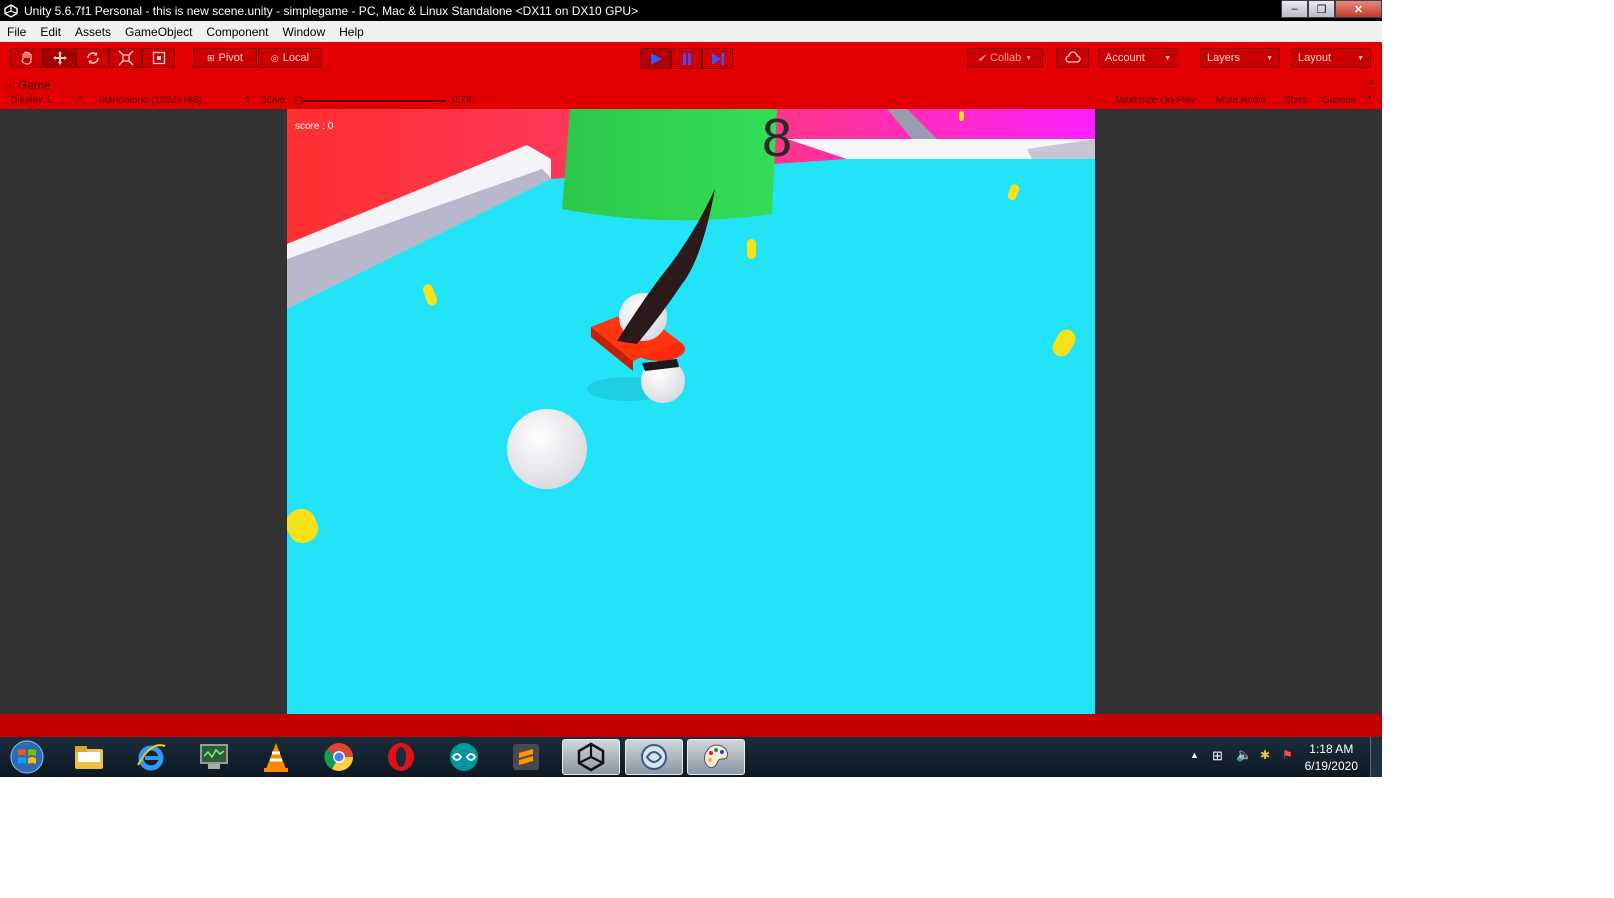  I want to click on windows-taskbar: ▲ ⊞ 🔈 ✱ ⚑ 1:18 AM 6/19/2020, so click(691, 757).